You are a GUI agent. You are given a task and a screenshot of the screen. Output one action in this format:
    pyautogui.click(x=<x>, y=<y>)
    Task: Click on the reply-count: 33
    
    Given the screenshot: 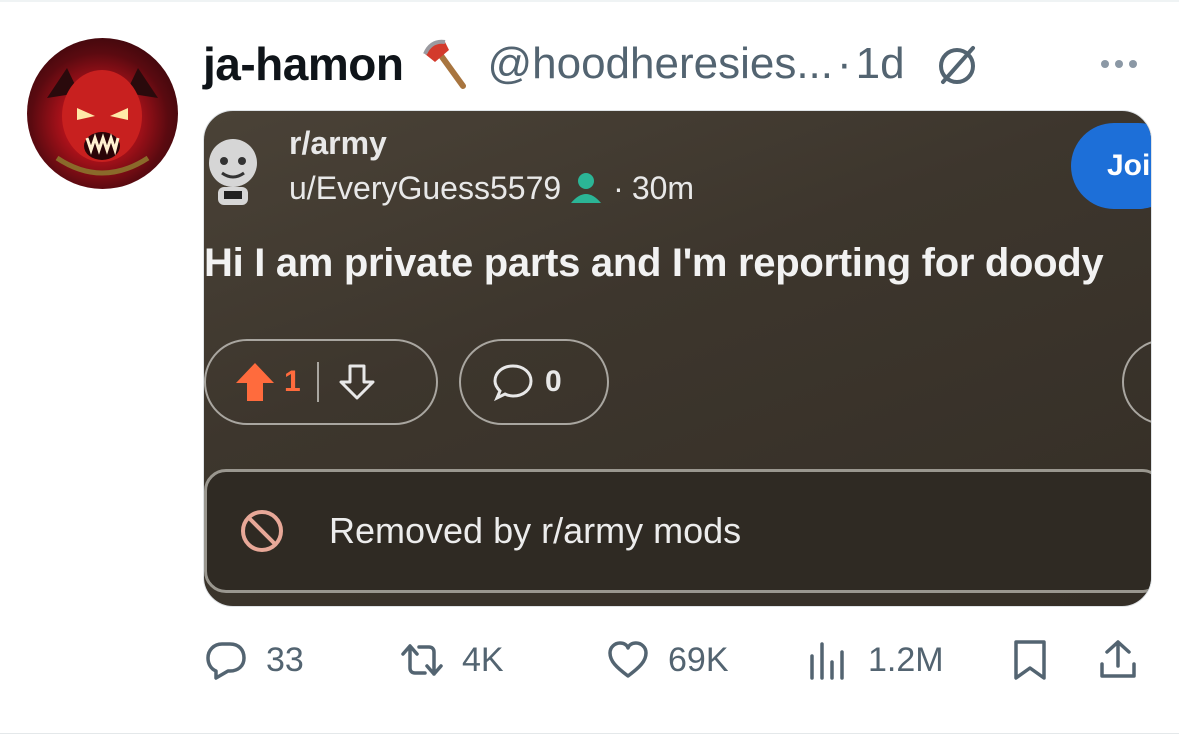 What is the action you would take?
    pyautogui.click(x=285, y=659)
    